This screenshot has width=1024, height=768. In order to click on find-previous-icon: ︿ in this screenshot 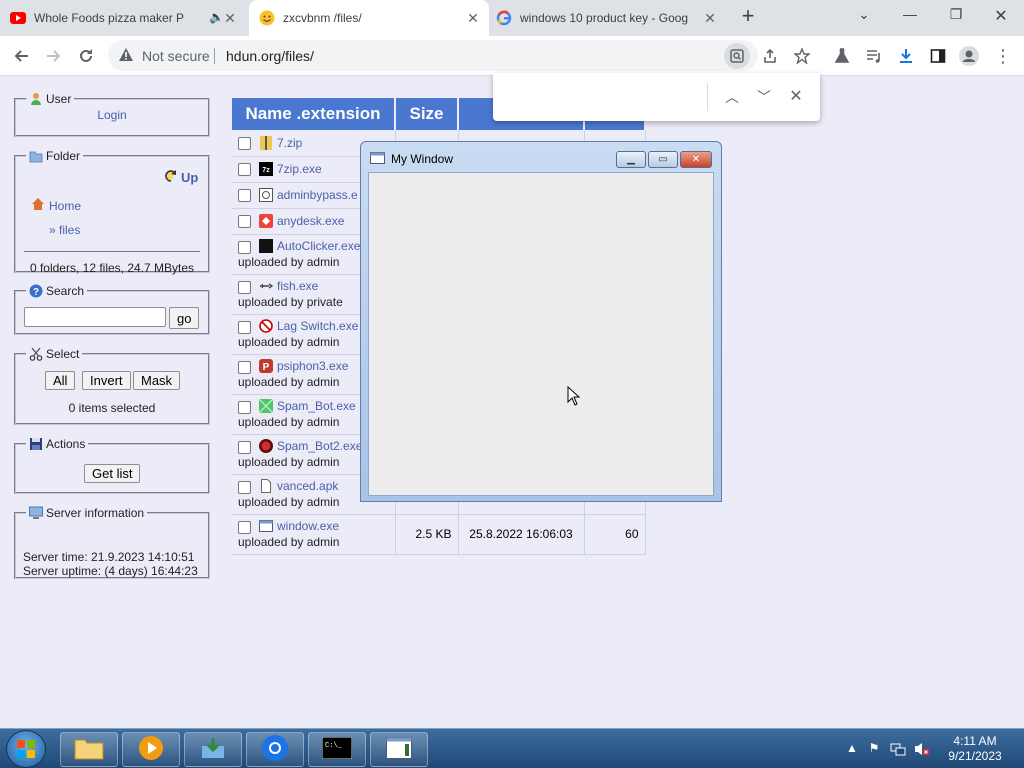, I will do `click(732, 97)`.